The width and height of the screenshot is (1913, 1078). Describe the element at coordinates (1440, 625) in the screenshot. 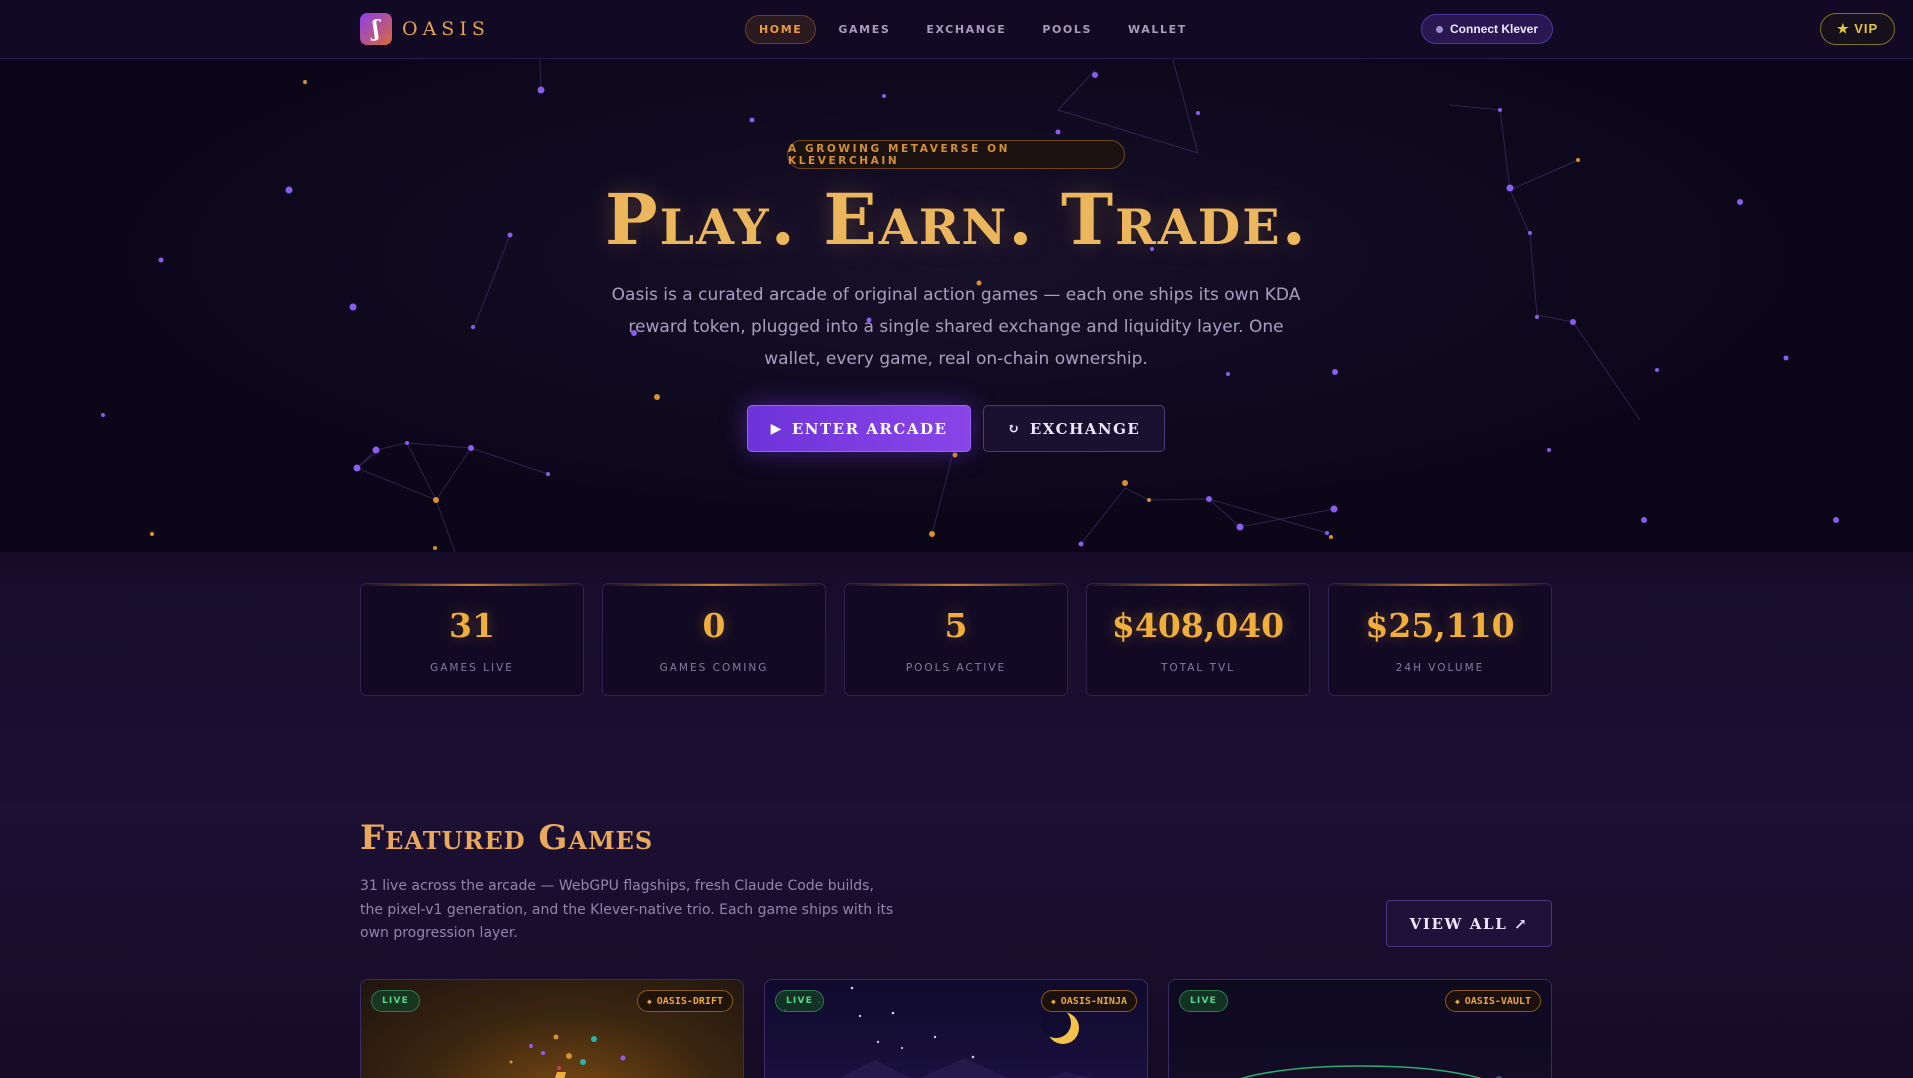

I see `stat-value: $25,110` at that location.